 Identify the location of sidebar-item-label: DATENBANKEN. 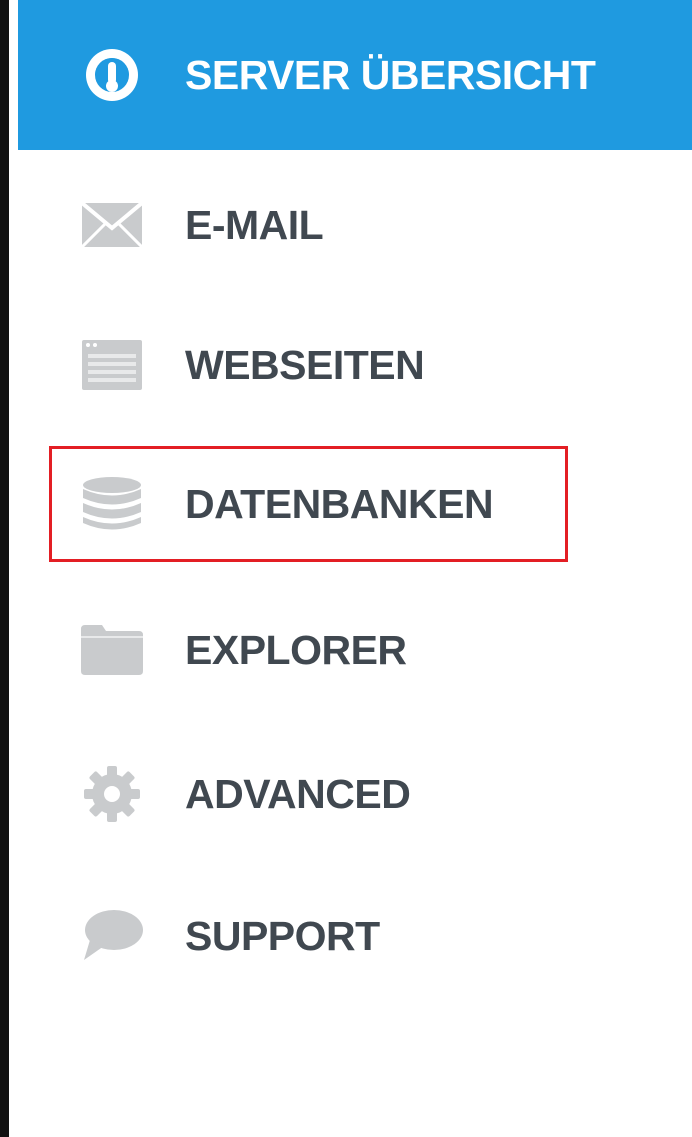
(339, 503).